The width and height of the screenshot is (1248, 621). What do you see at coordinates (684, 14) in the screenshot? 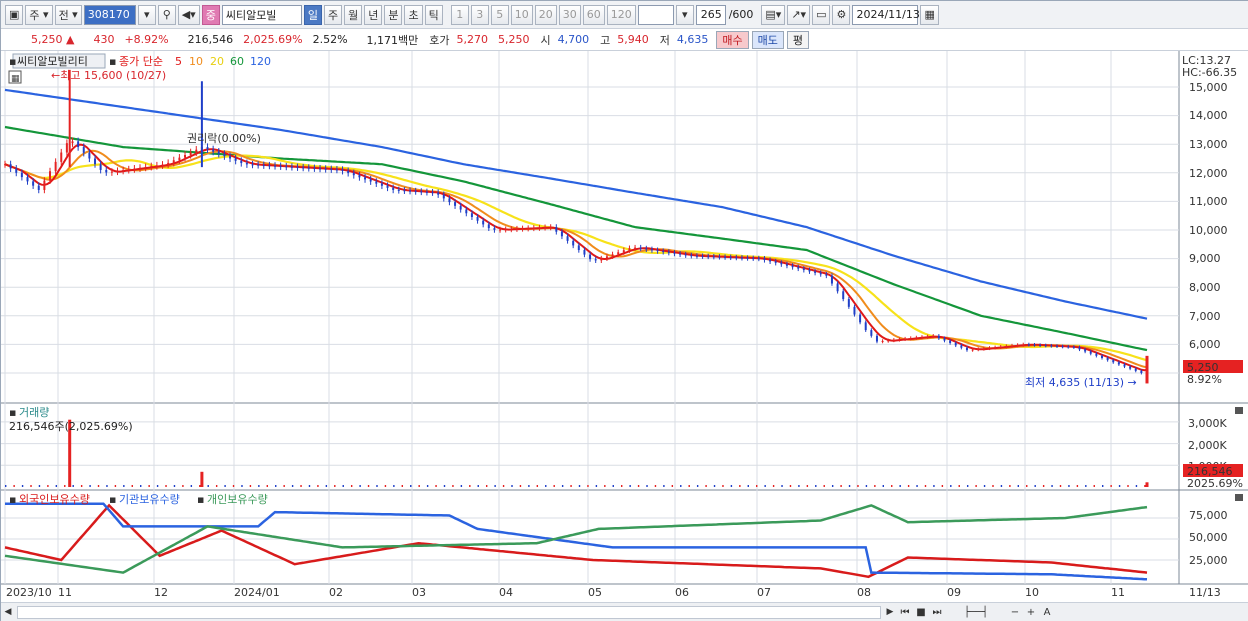
I see `custom-n-dropdown-icon: ▾` at bounding box center [684, 14].